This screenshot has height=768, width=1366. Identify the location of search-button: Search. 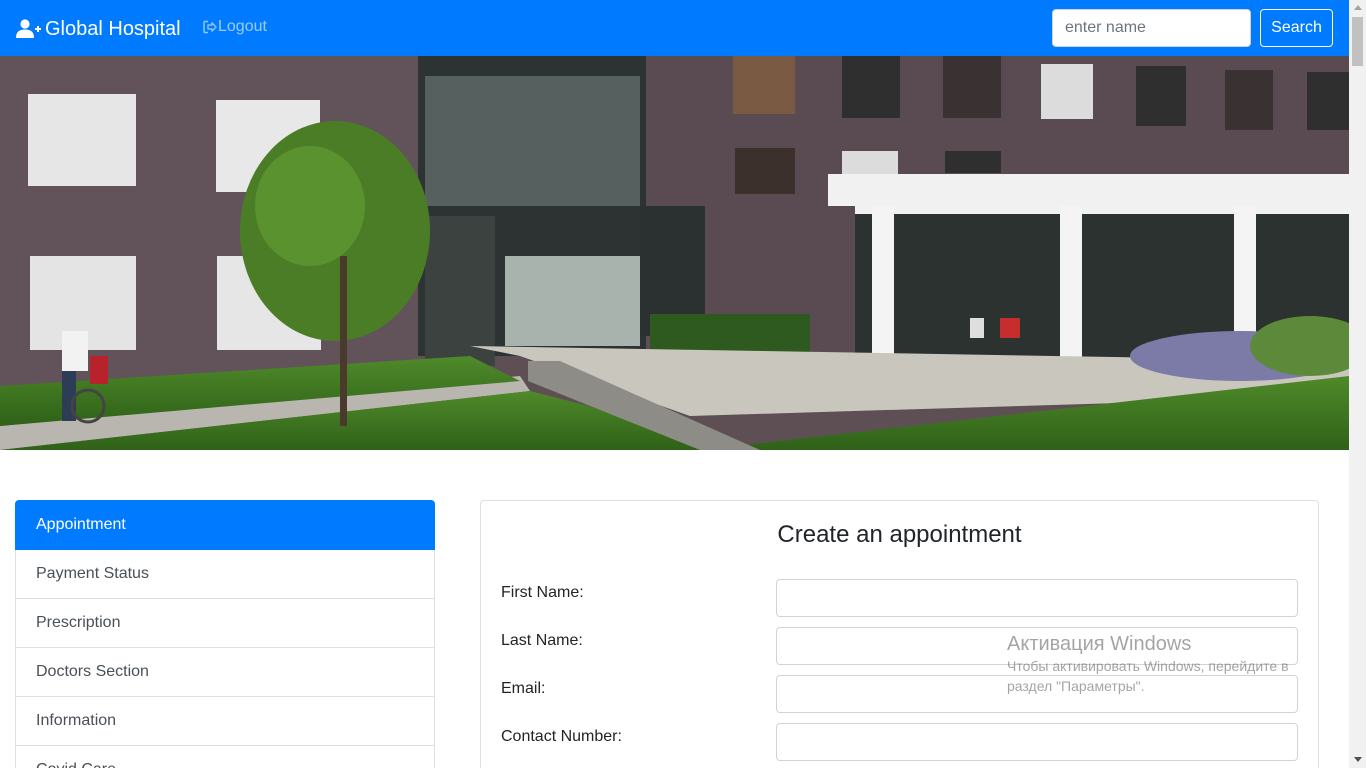
(1296, 28).